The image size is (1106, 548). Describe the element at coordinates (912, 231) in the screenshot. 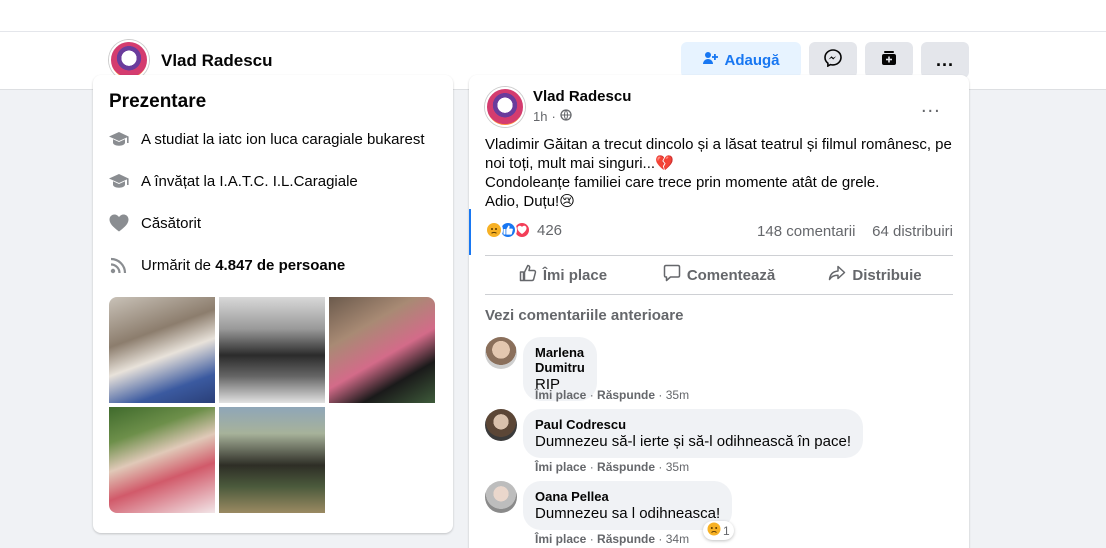

I see `shares-count-link: 64 distribuiri` at that location.